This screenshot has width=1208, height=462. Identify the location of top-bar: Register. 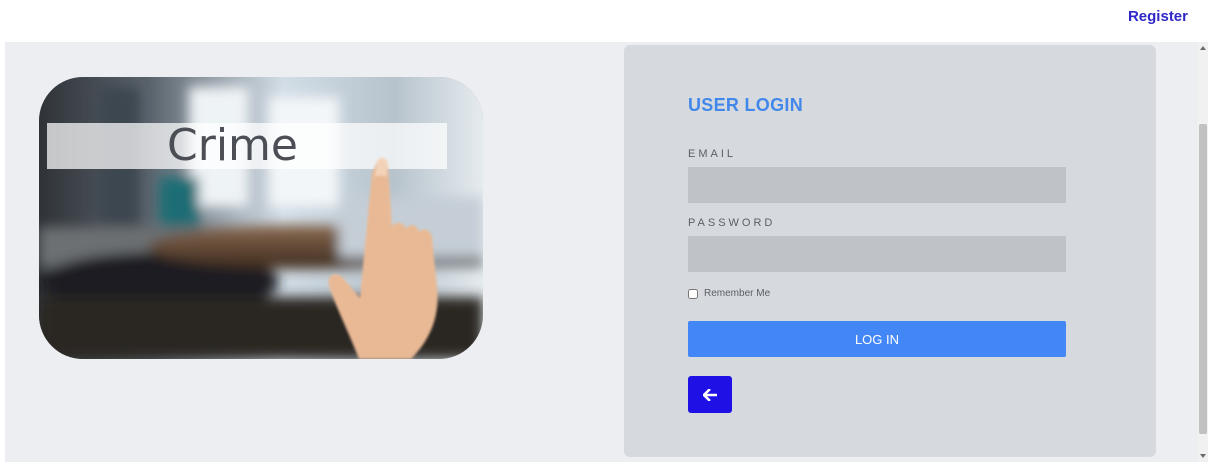
(604, 21).